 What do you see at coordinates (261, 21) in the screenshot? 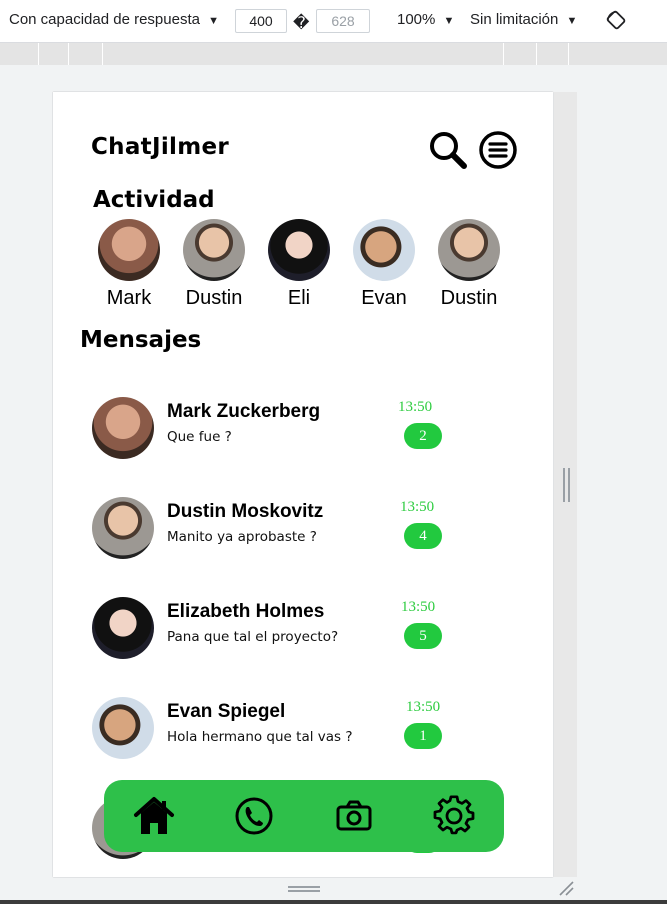
I see `width-input: 400` at bounding box center [261, 21].